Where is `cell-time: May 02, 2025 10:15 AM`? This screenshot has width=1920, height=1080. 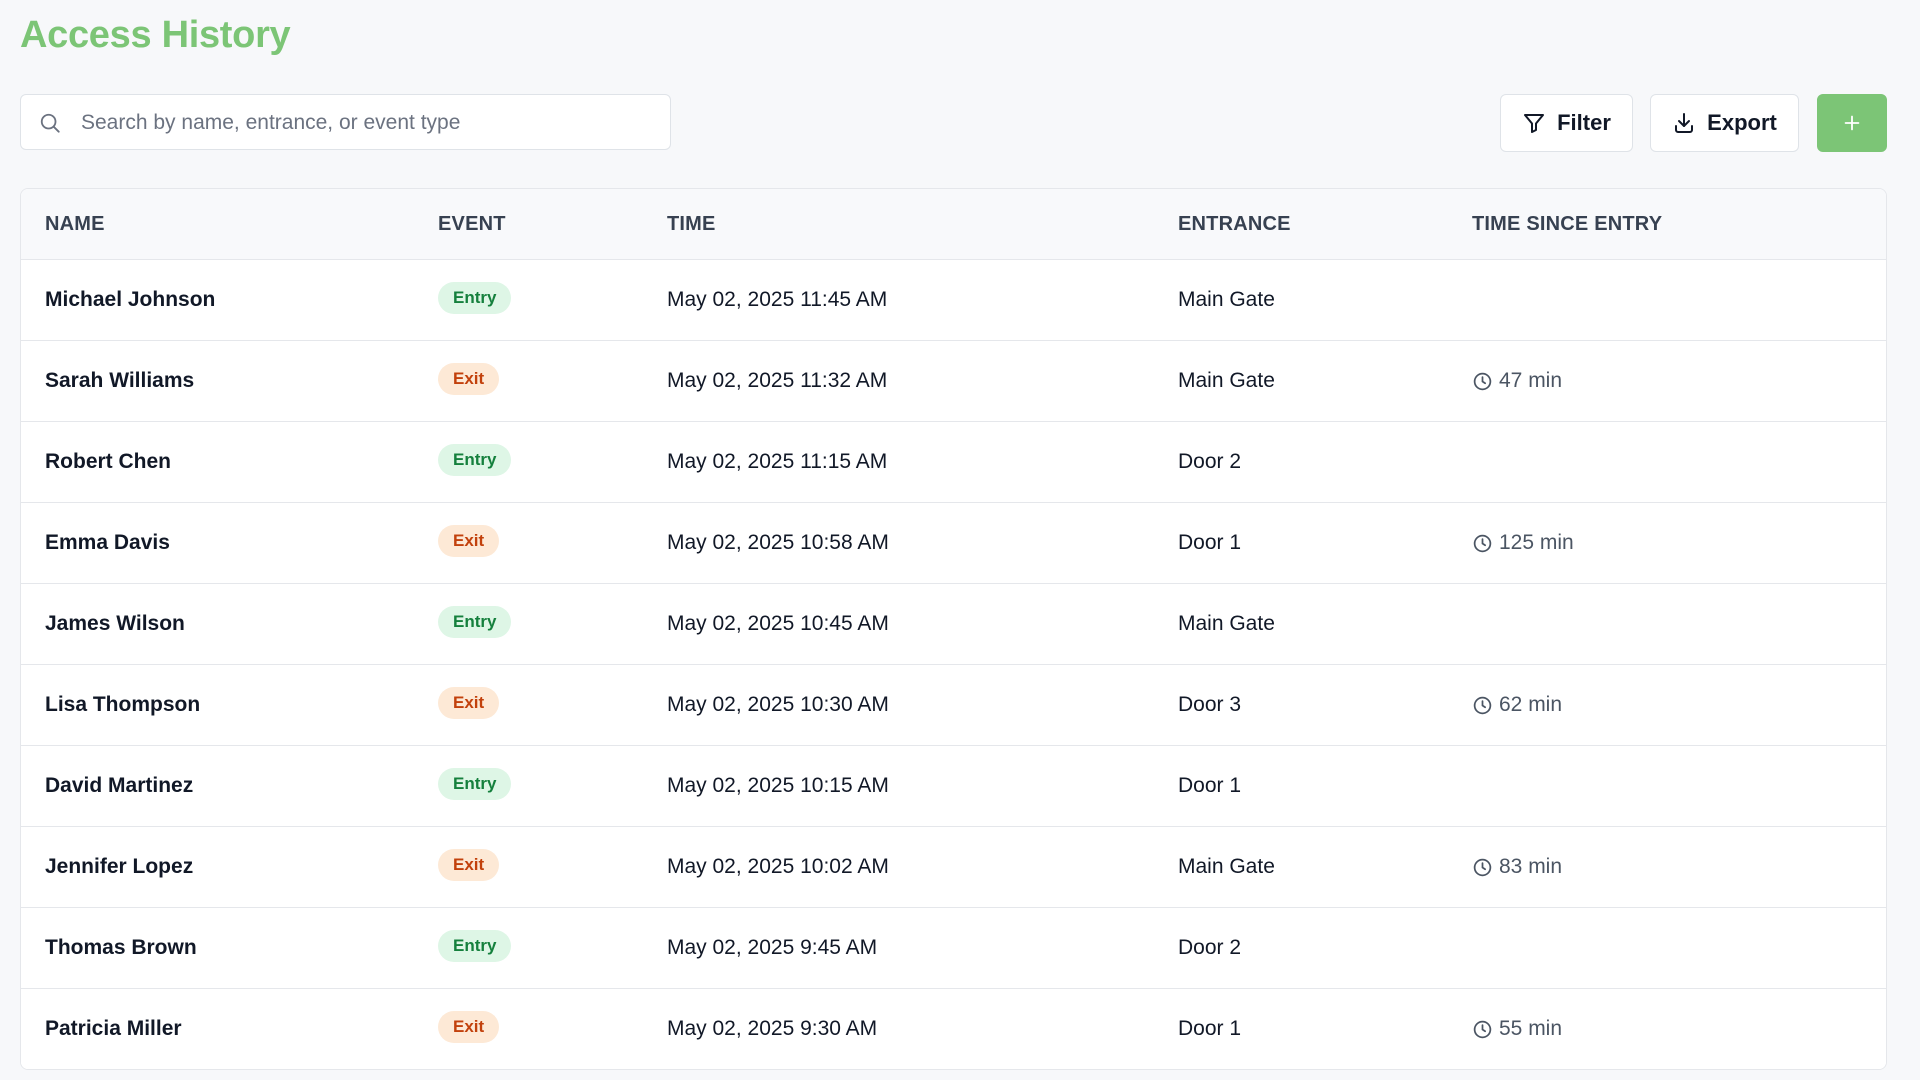
cell-time: May 02, 2025 10:15 AM is located at coordinates (778, 785).